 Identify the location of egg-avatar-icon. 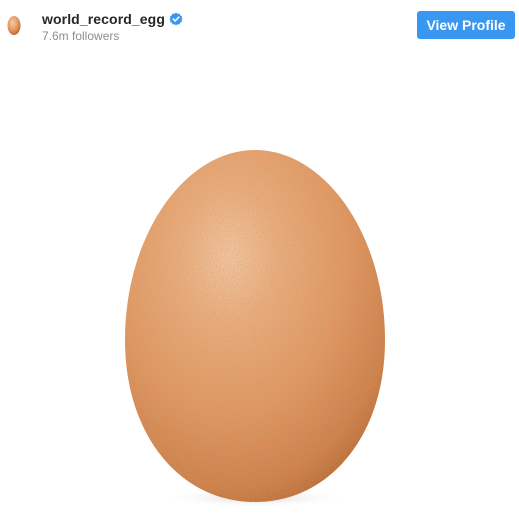
(14, 25).